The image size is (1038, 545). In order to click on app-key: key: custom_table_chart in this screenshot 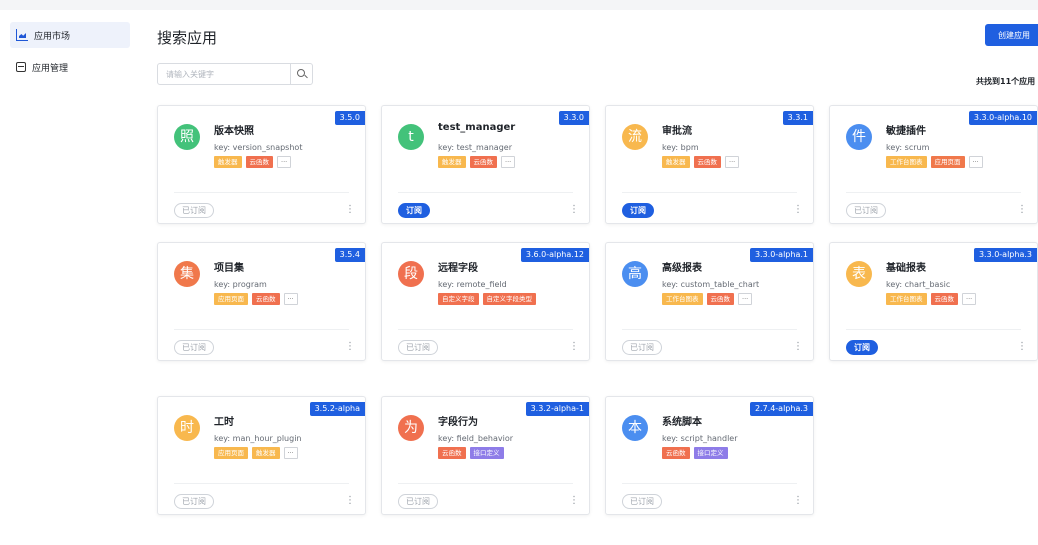, I will do `click(711, 284)`.